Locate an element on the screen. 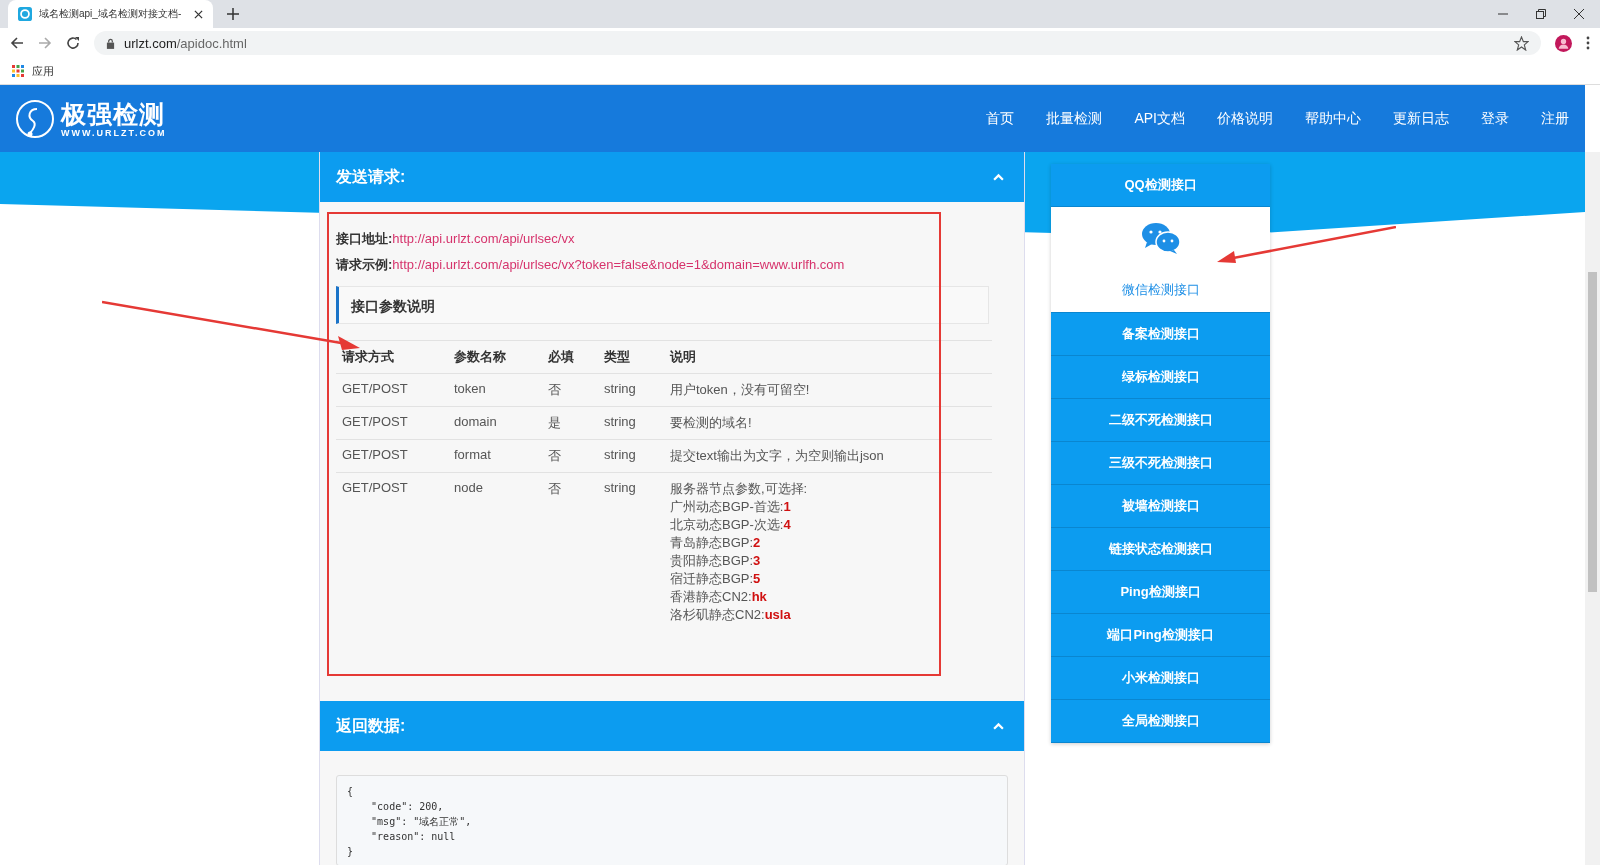 The width and height of the screenshot is (1600, 865). section-heading: 接口参数说明 is located at coordinates (662, 305).